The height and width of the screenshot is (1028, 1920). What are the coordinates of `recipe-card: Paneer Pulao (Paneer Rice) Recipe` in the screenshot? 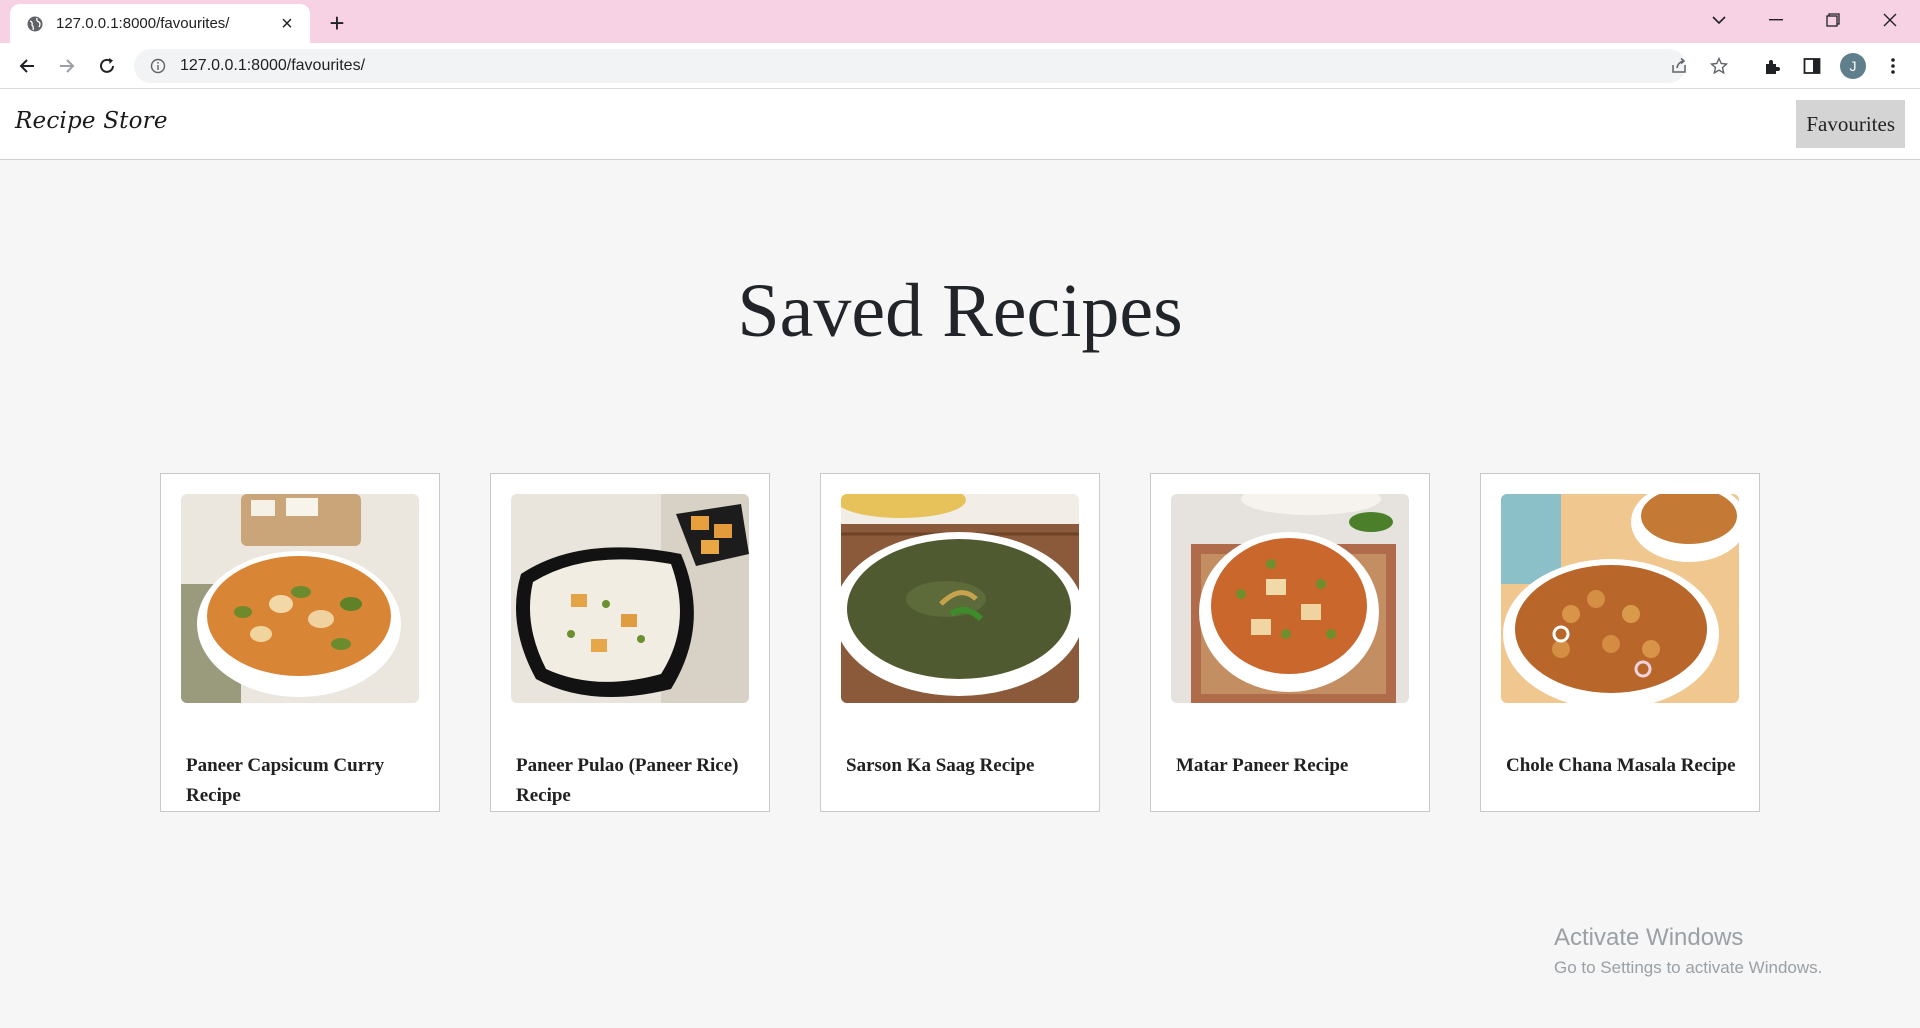 It's located at (630, 642).